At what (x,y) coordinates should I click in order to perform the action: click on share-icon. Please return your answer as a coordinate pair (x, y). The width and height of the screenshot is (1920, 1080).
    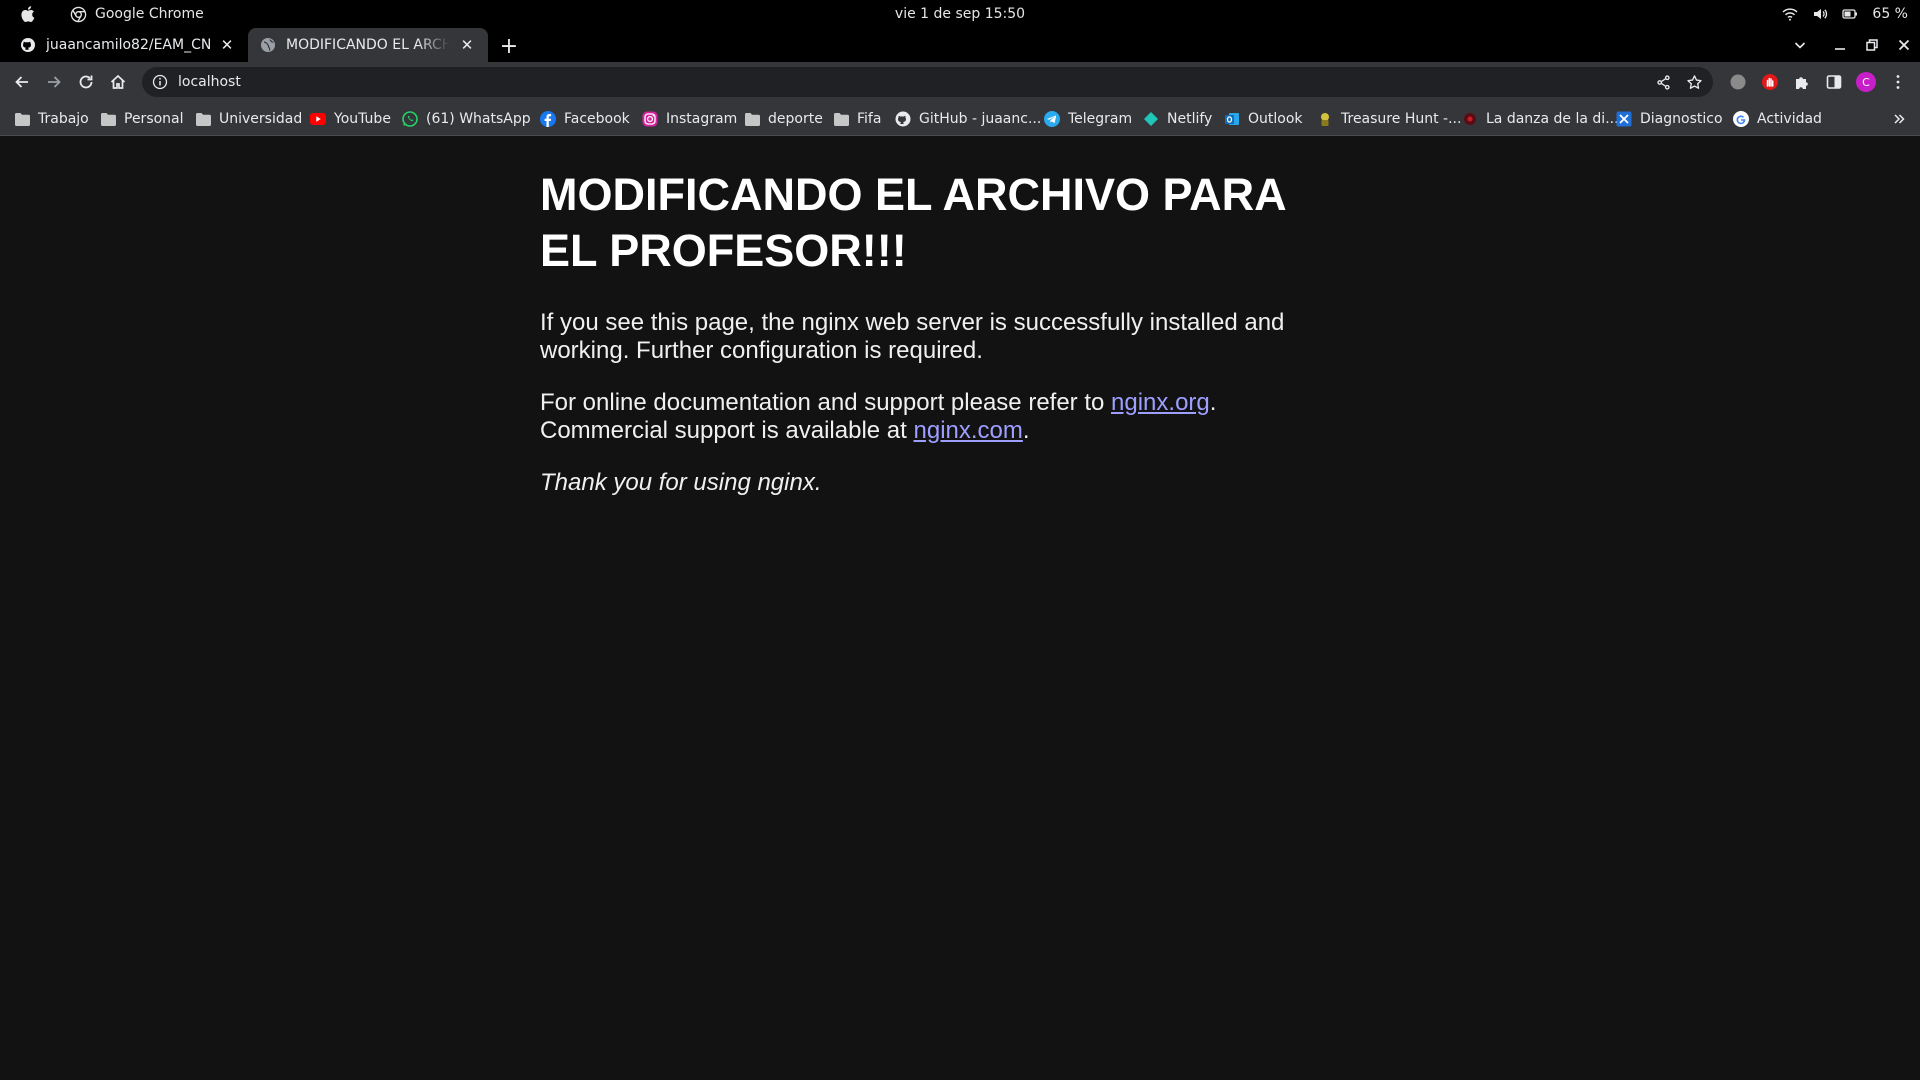
    Looking at the image, I should click on (1663, 82).